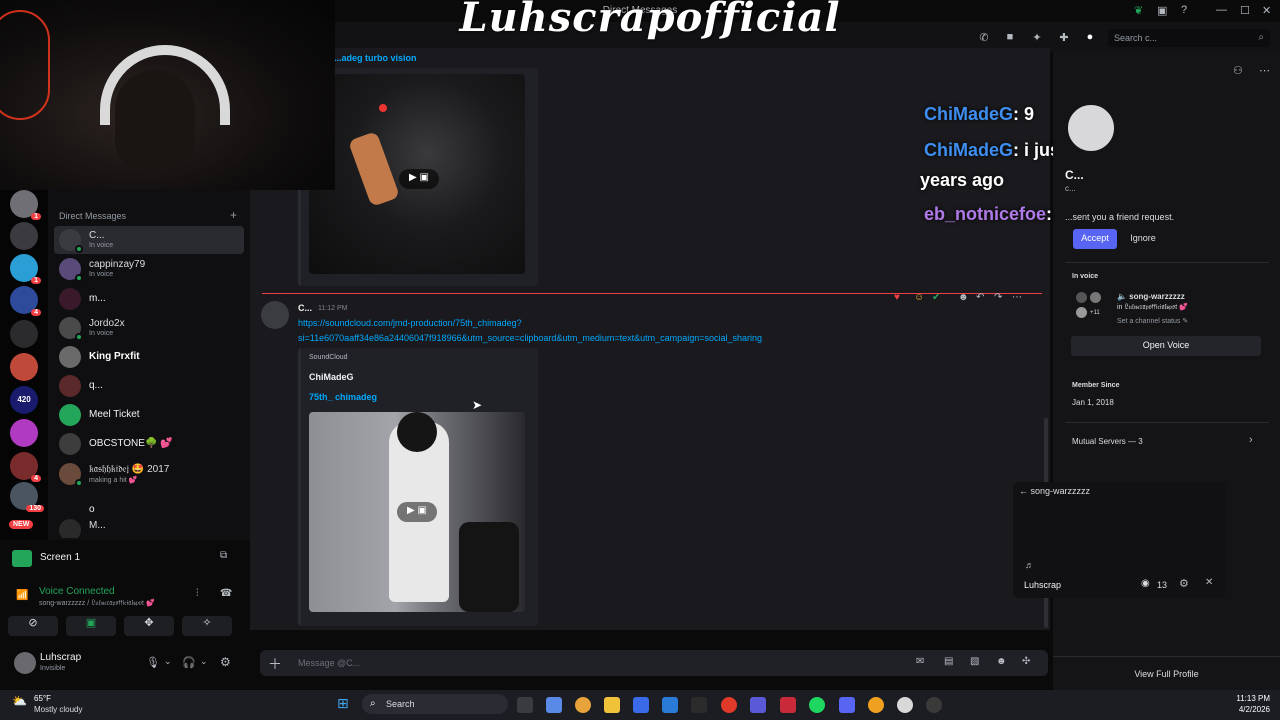  What do you see at coordinates (149, 415) in the screenshot?
I see `dm-item: Meel Ticket` at bounding box center [149, 415].